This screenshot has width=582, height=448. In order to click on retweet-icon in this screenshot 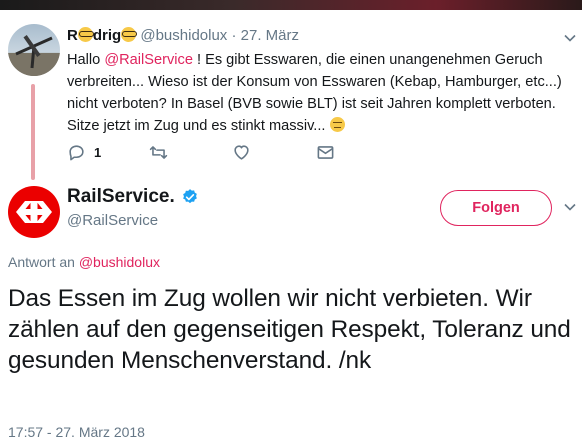, I will do `click(158, 152)`.